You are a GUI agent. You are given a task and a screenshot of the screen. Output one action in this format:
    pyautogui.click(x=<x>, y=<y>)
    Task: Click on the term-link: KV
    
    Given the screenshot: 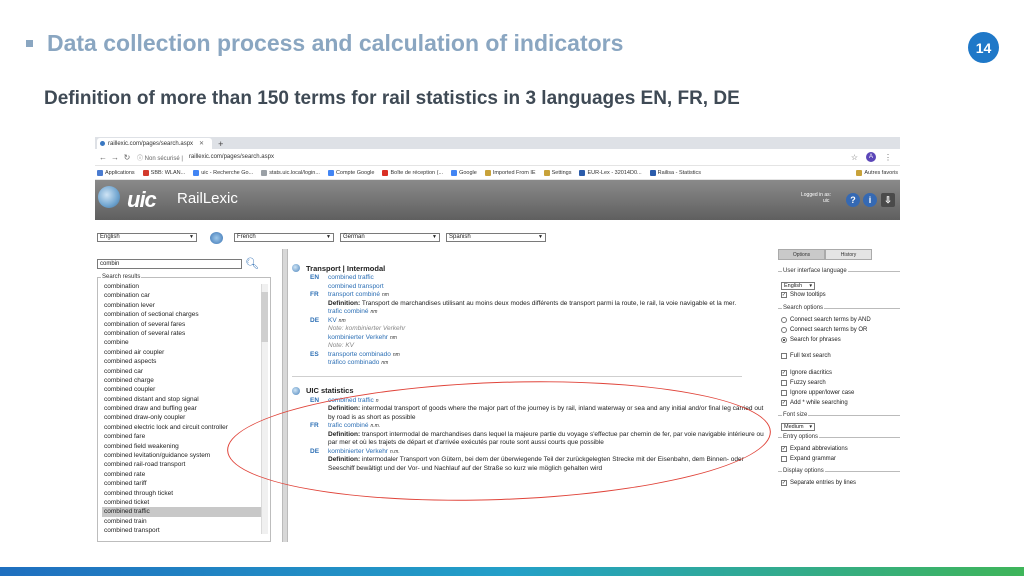 What is the action you would take?
    pyautogui.click(x=332, y=321)
    